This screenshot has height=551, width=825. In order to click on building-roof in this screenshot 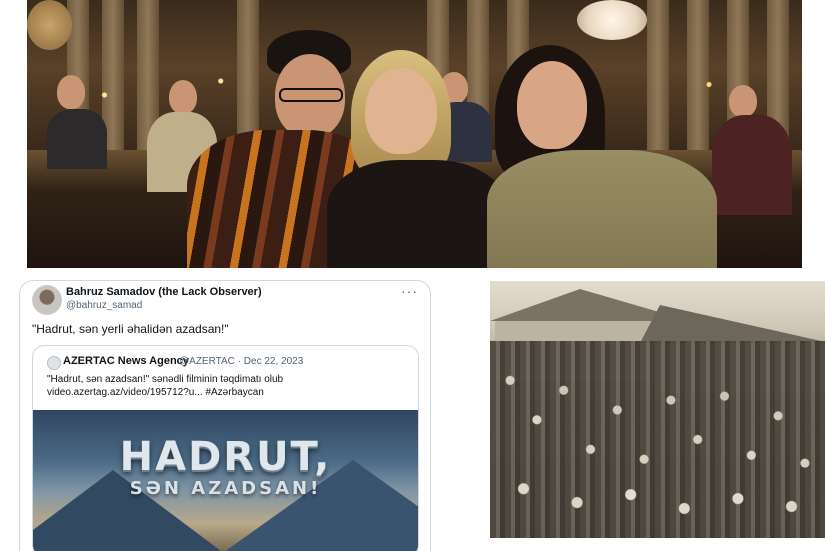, I will do `click(732, 324)`.